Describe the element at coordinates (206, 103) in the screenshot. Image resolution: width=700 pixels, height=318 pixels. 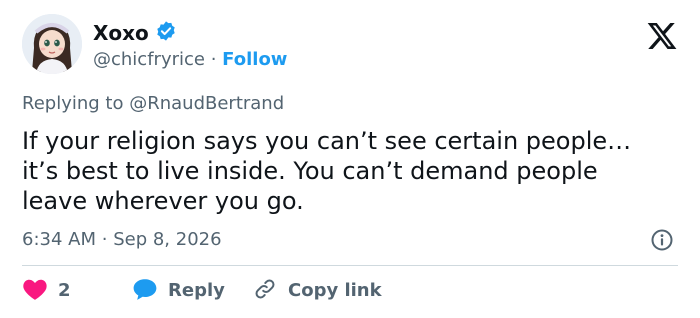
I see `reply-mention-link: @RnaudBertrand` at that location.